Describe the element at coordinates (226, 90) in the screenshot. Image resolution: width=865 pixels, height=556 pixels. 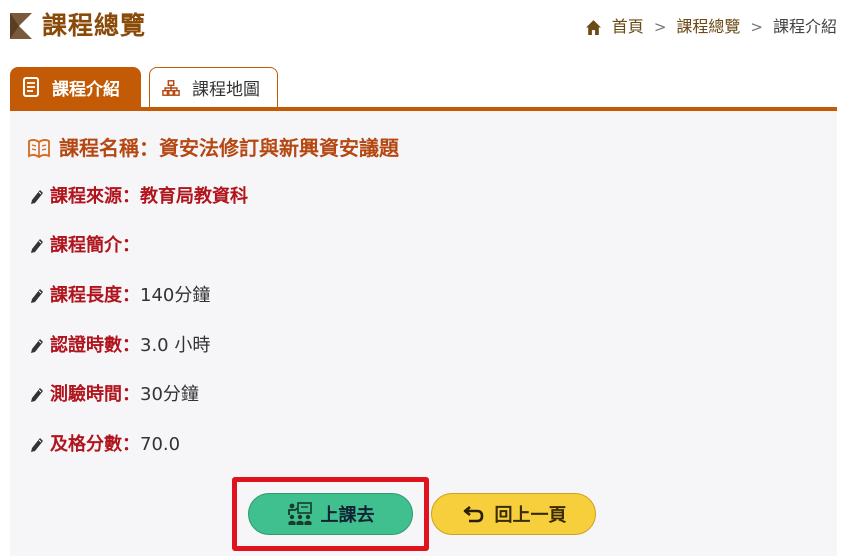
I see `tab-label: 課程地圖` at that location.